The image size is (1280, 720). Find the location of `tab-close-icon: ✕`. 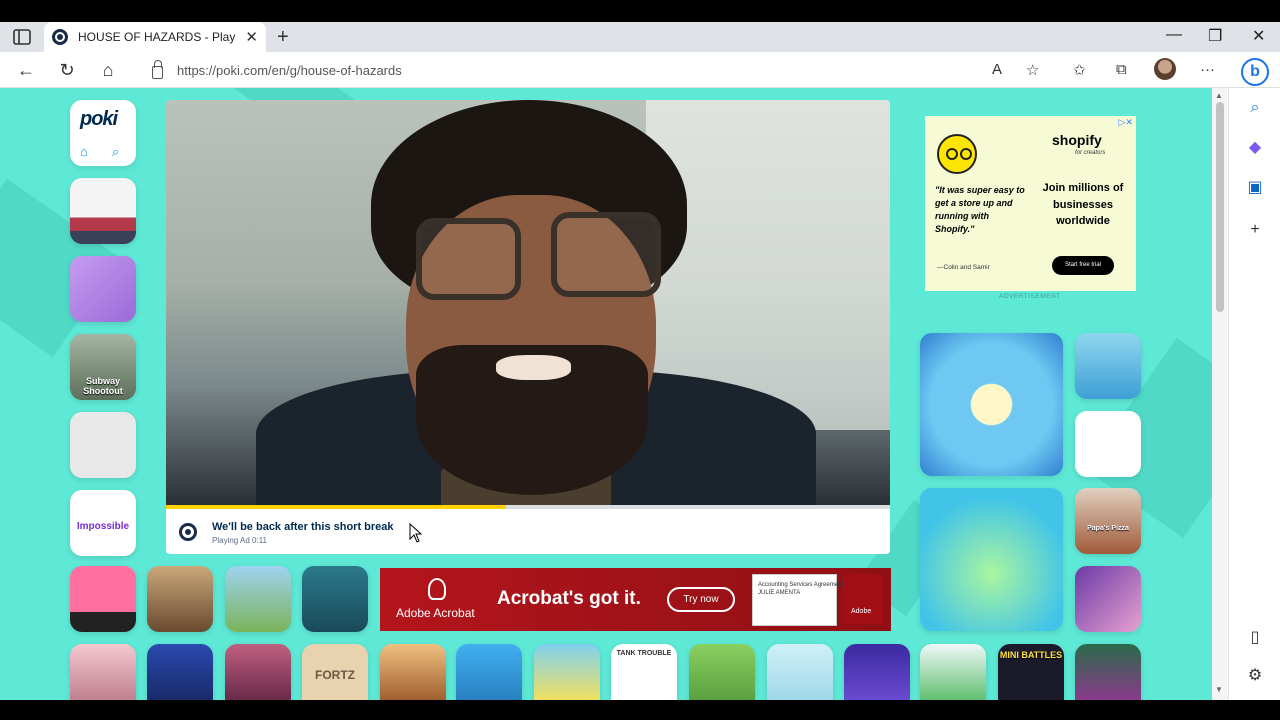

tab-close-icon: ✕ is located at coordinates (251, 37).